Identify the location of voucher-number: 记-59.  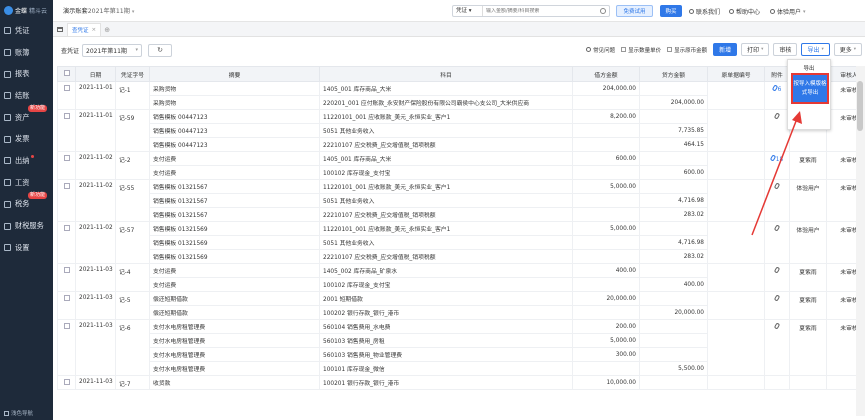
(132, 130).